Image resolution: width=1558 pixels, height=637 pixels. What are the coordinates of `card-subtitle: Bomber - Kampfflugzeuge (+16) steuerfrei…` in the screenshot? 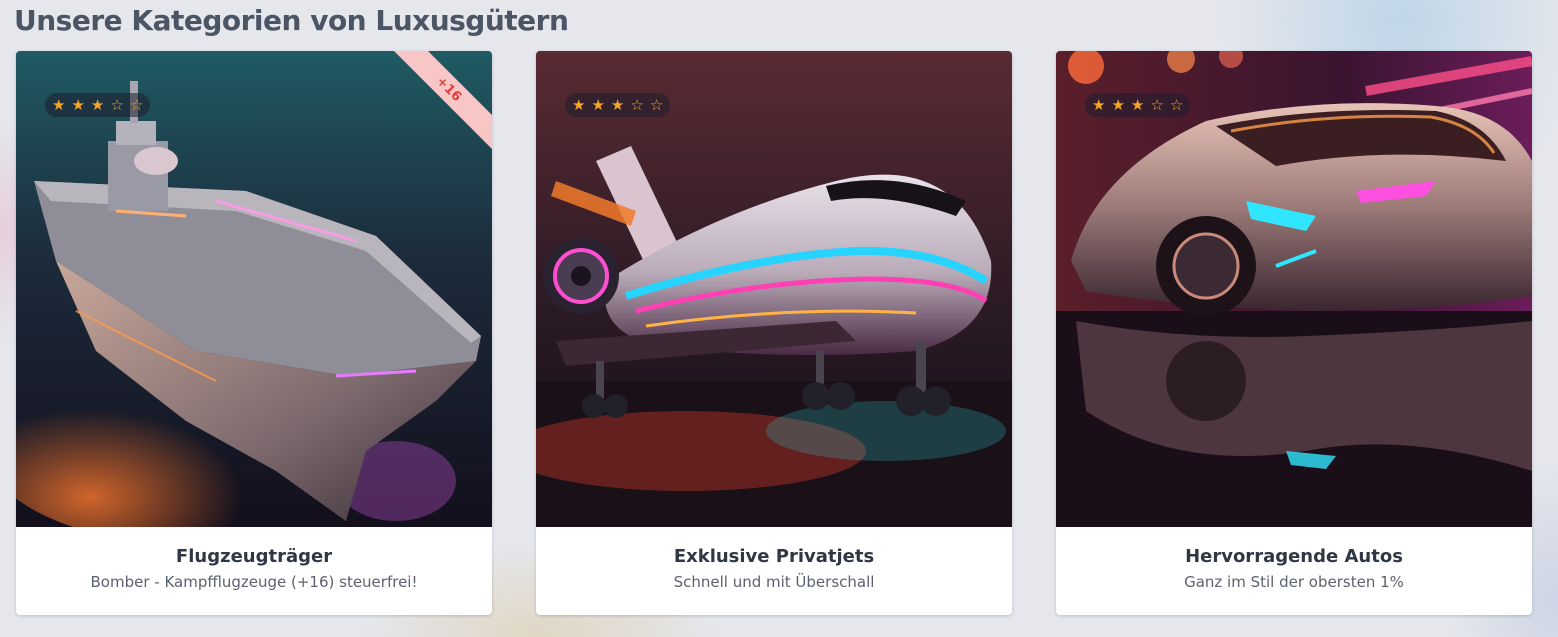 It's located at (254, 582).